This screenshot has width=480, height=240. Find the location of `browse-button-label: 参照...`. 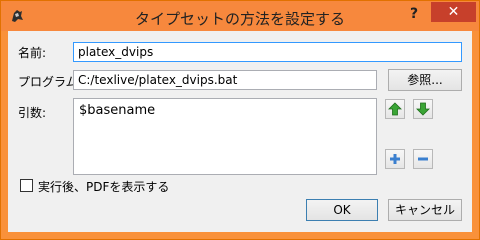

browse-button-label: 参照... is located at coordinates (425, 80).